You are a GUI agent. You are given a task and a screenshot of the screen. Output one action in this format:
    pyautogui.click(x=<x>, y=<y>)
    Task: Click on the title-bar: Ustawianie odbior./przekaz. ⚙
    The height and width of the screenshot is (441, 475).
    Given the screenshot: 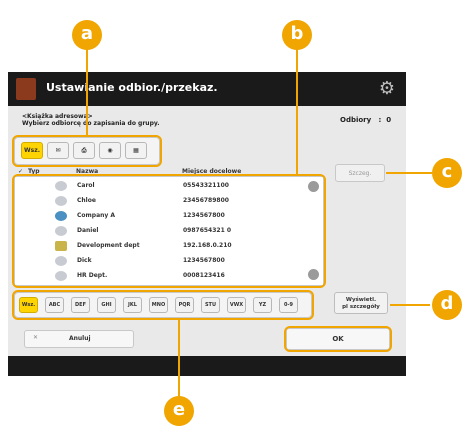 What is the action you would take?
    pyautogui.click(x=207, y=89)
    